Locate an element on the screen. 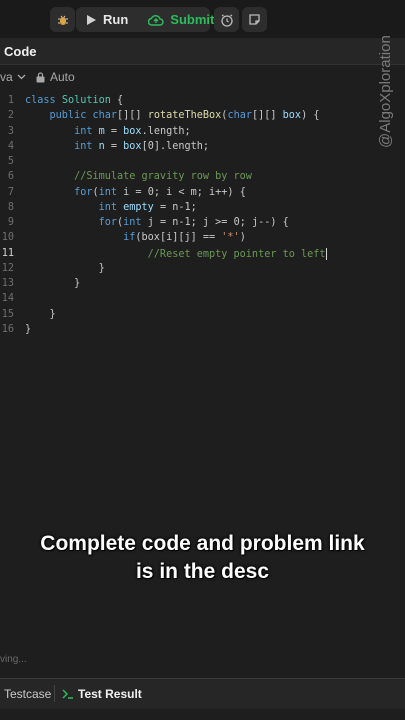 Image resolution: width=405 pixels, height=720 pixels. alarm-clock-icon is located at coordinates (226, 20).